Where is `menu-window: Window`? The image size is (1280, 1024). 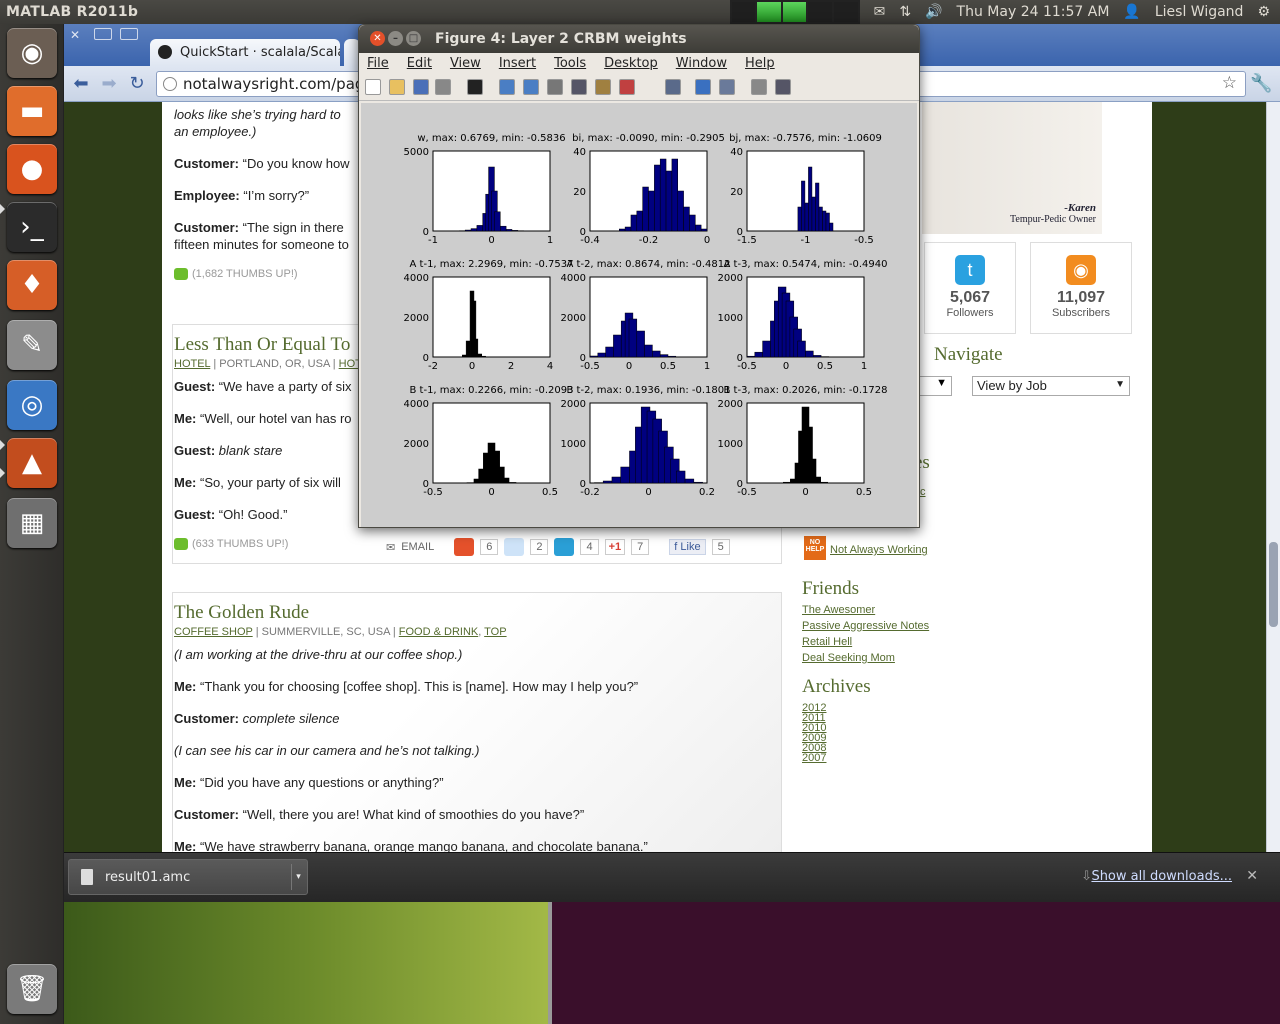
menu-window: Window is located at coordinates (701, 65).